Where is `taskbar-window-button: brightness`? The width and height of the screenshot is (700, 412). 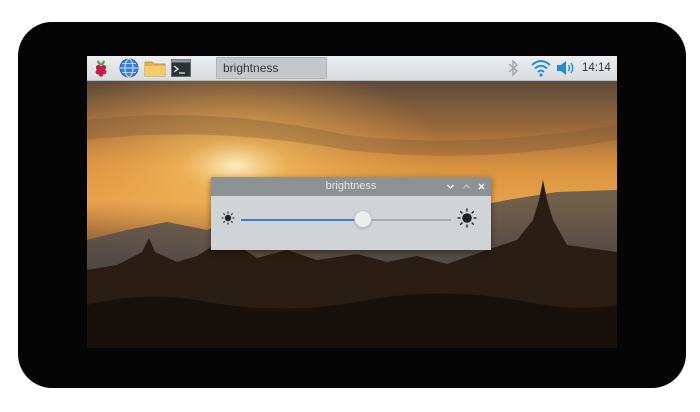
taskbar-window-button: brightness is located at coordinates (271, 68).